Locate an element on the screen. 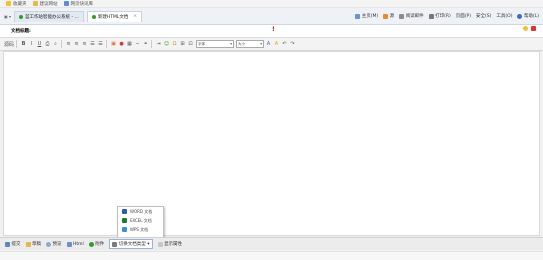 Image resolution: width=543 pixels, height=260 pixels. table-icon: ▦ is located at coordinates (129, 44).